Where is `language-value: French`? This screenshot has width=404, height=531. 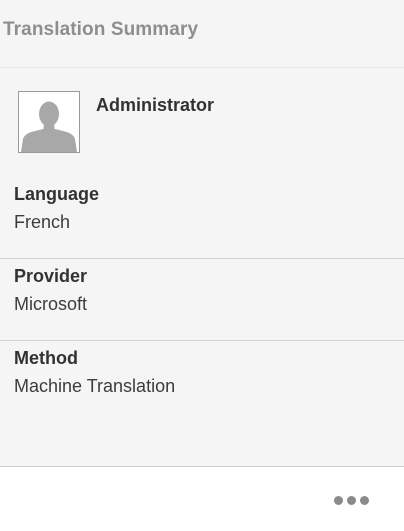 language-value: French is located at coordinates (42, 222).